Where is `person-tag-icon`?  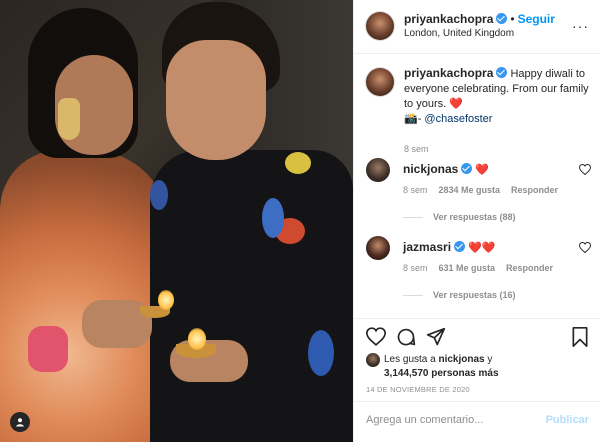
person-tag-icon is located at coordinates (20, 422).